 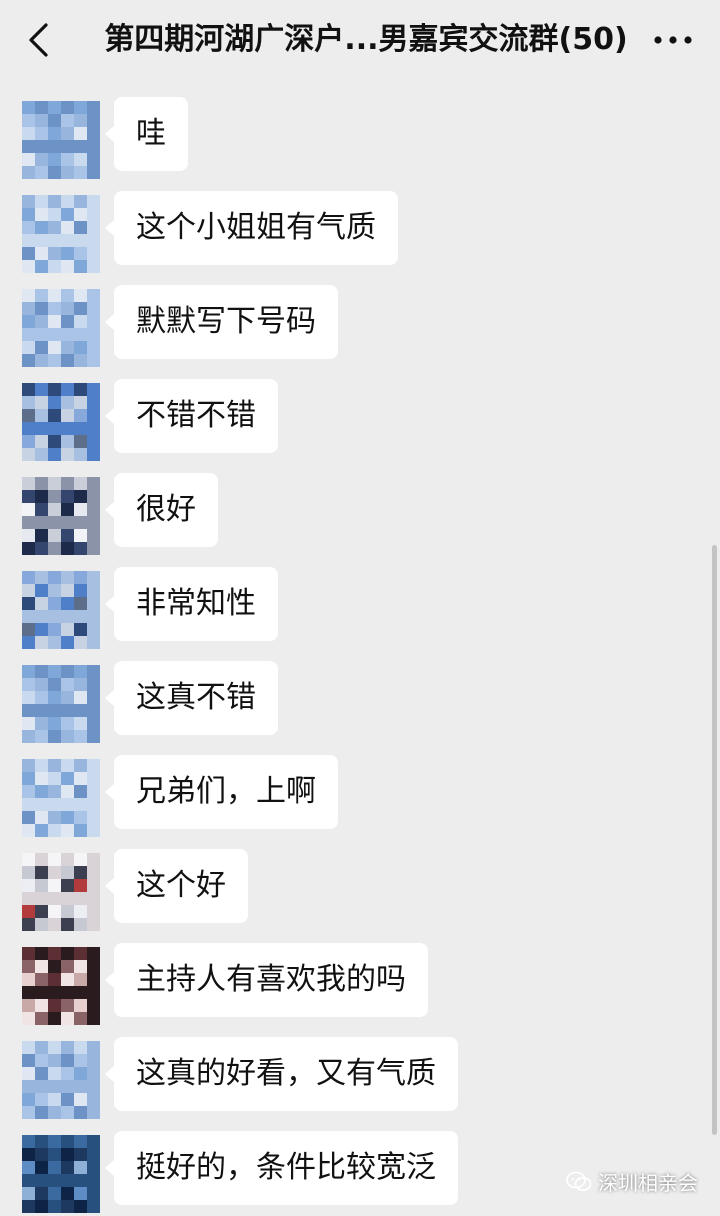 I want to click on more-dots-icon, so click(x=673, y=40).